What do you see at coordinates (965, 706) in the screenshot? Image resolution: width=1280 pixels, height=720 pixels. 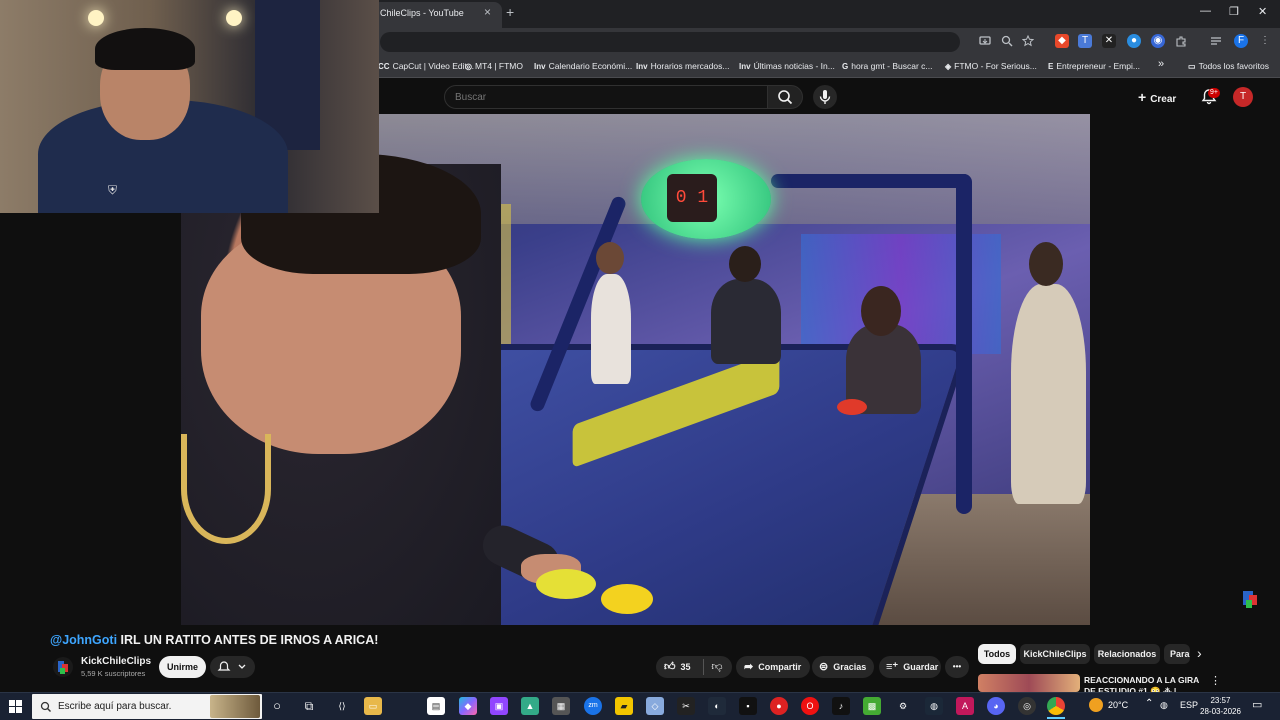 I see `app-icon-a: A` at bounding box center [965, 706].